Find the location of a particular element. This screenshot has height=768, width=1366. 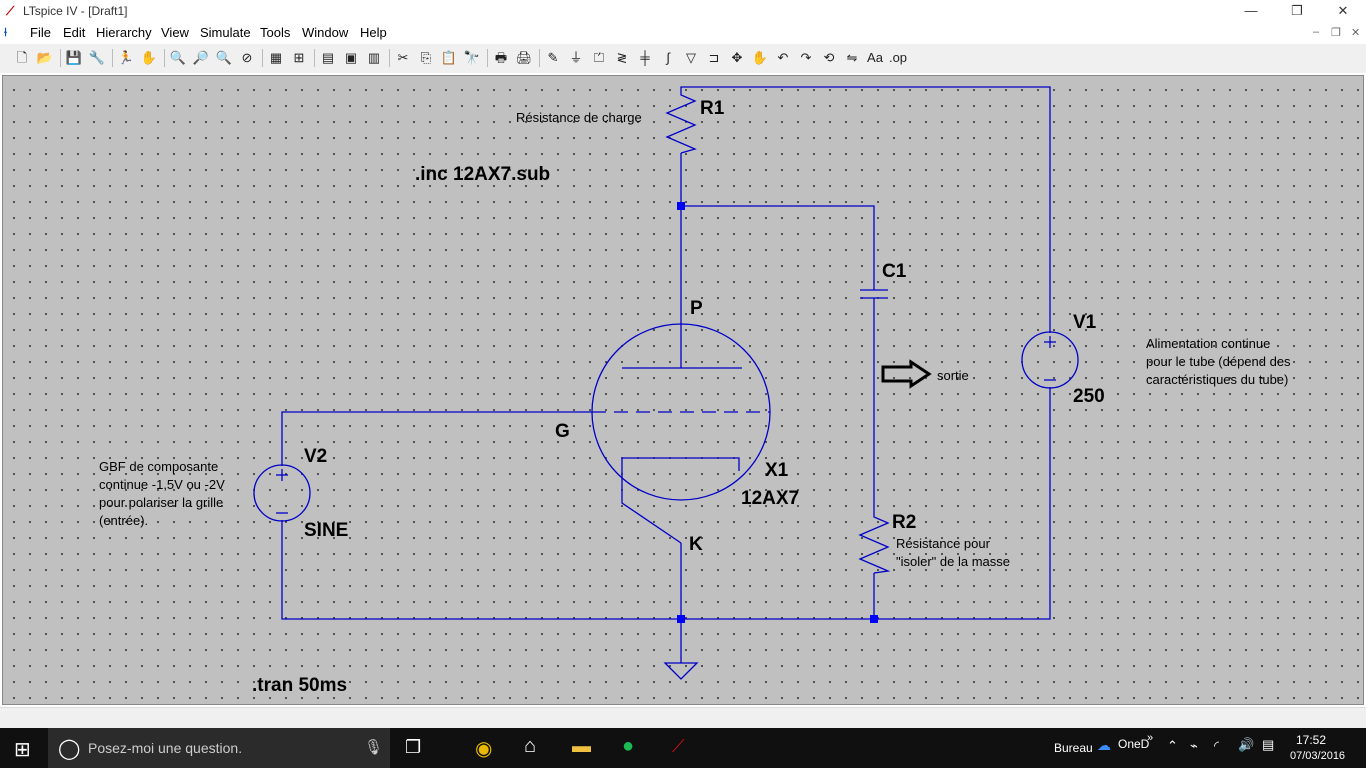

menu-simulate: Simulate is located at coordinates (225, 32).